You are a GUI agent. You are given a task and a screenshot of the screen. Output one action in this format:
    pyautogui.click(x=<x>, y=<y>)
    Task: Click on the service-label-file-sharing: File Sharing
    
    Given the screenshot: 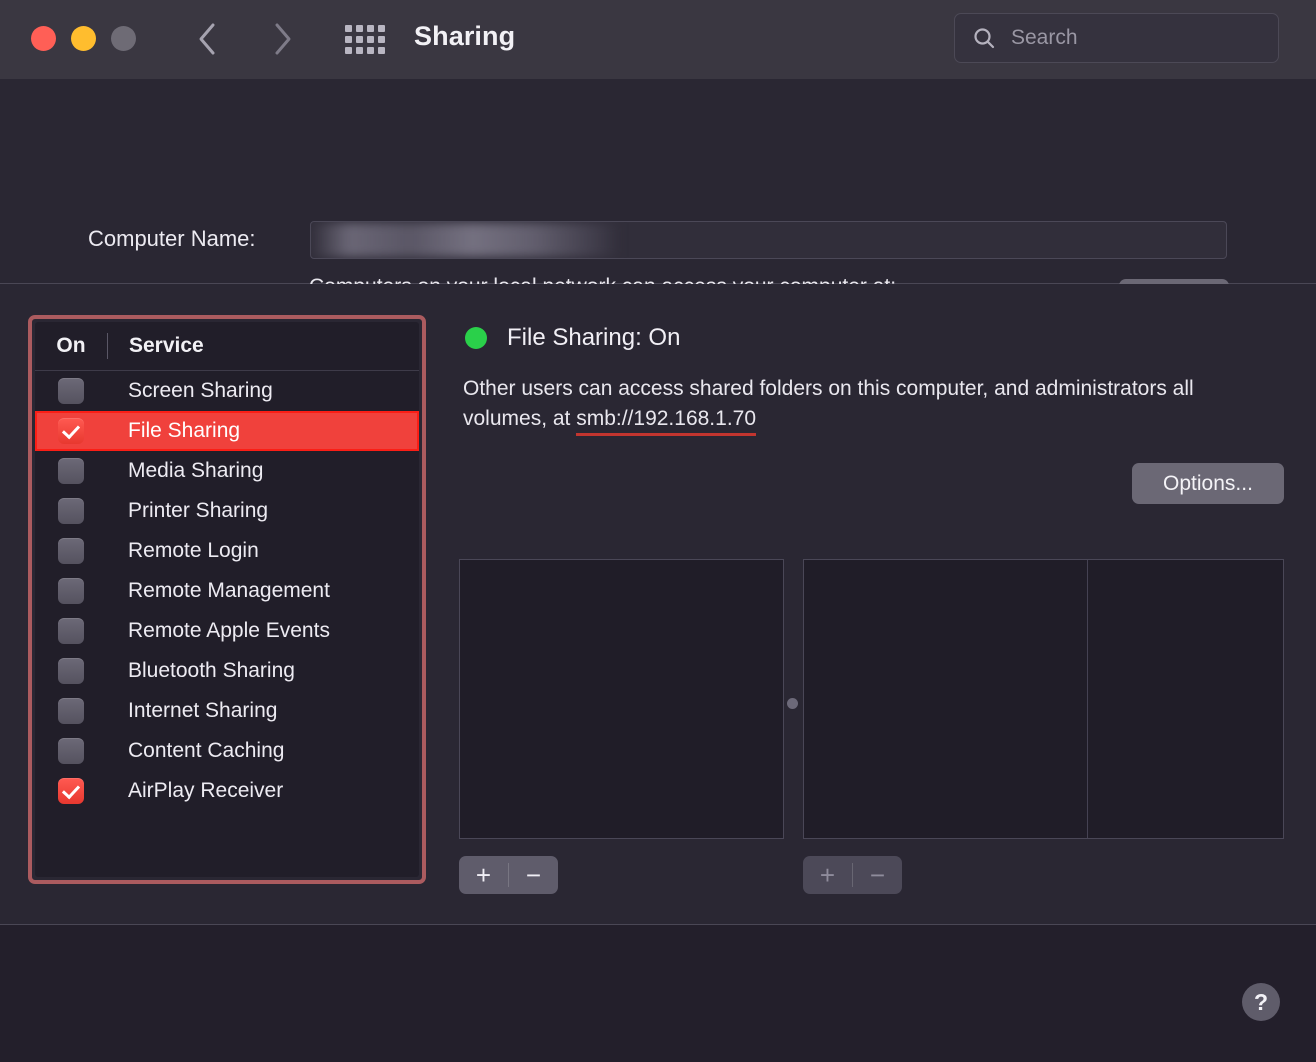 What is the action you would take?
    pyautogui.click(x=184, y=430)
    